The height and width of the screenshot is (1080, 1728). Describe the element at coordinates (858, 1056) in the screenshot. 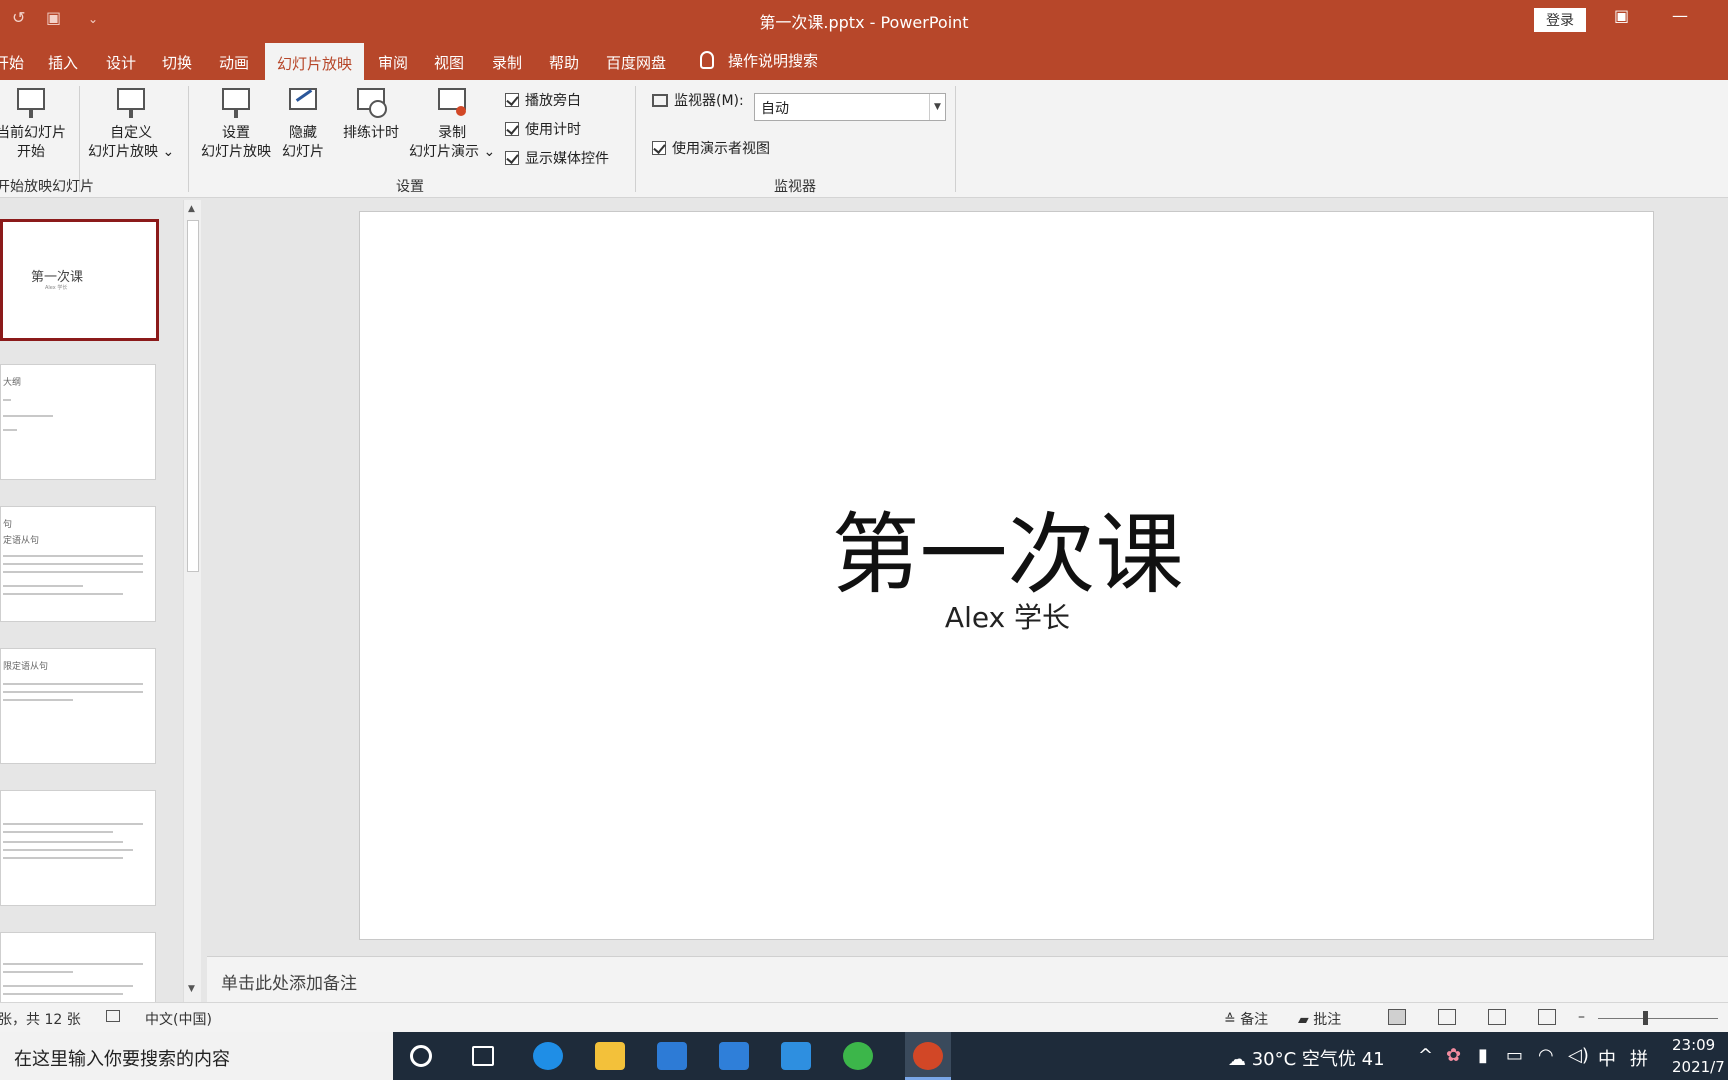

I see `wechat-icon` at that location.